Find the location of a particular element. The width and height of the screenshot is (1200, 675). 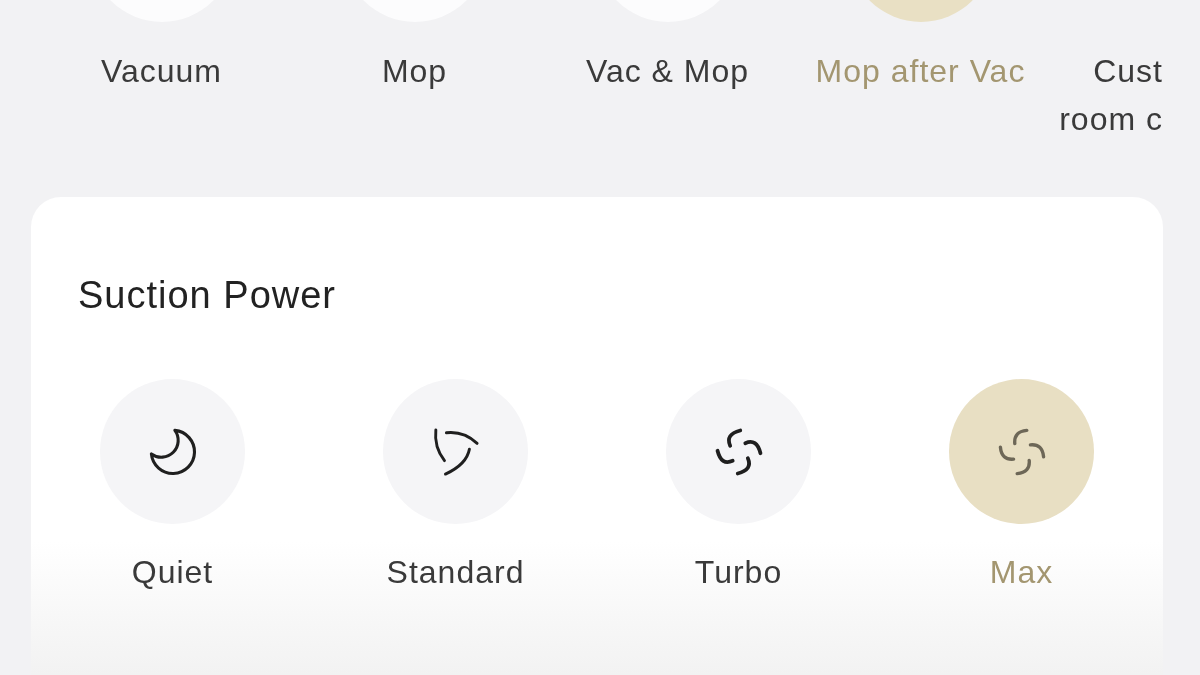

mode-label: Vacuum is located at coordinates (161, 71).